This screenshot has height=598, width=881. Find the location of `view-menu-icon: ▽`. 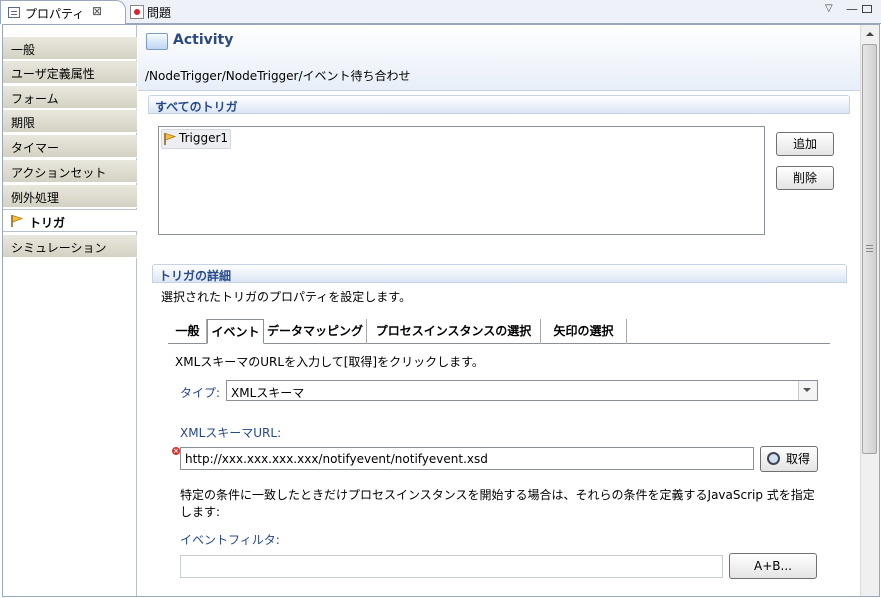

view-menu-icon: ▽ is located at coordinates (829, 8).